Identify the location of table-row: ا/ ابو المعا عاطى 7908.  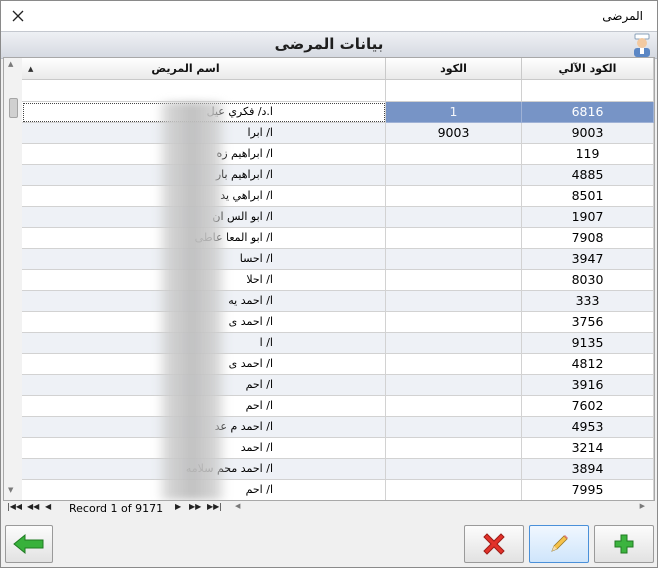
(338, 238).